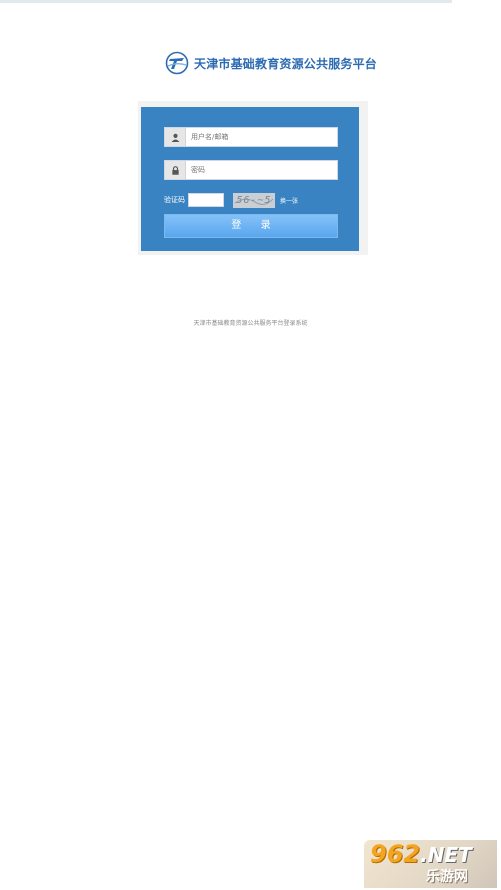 This screenshot has width=501, height=890. I want to click on captcha-input, so click(206, 200).